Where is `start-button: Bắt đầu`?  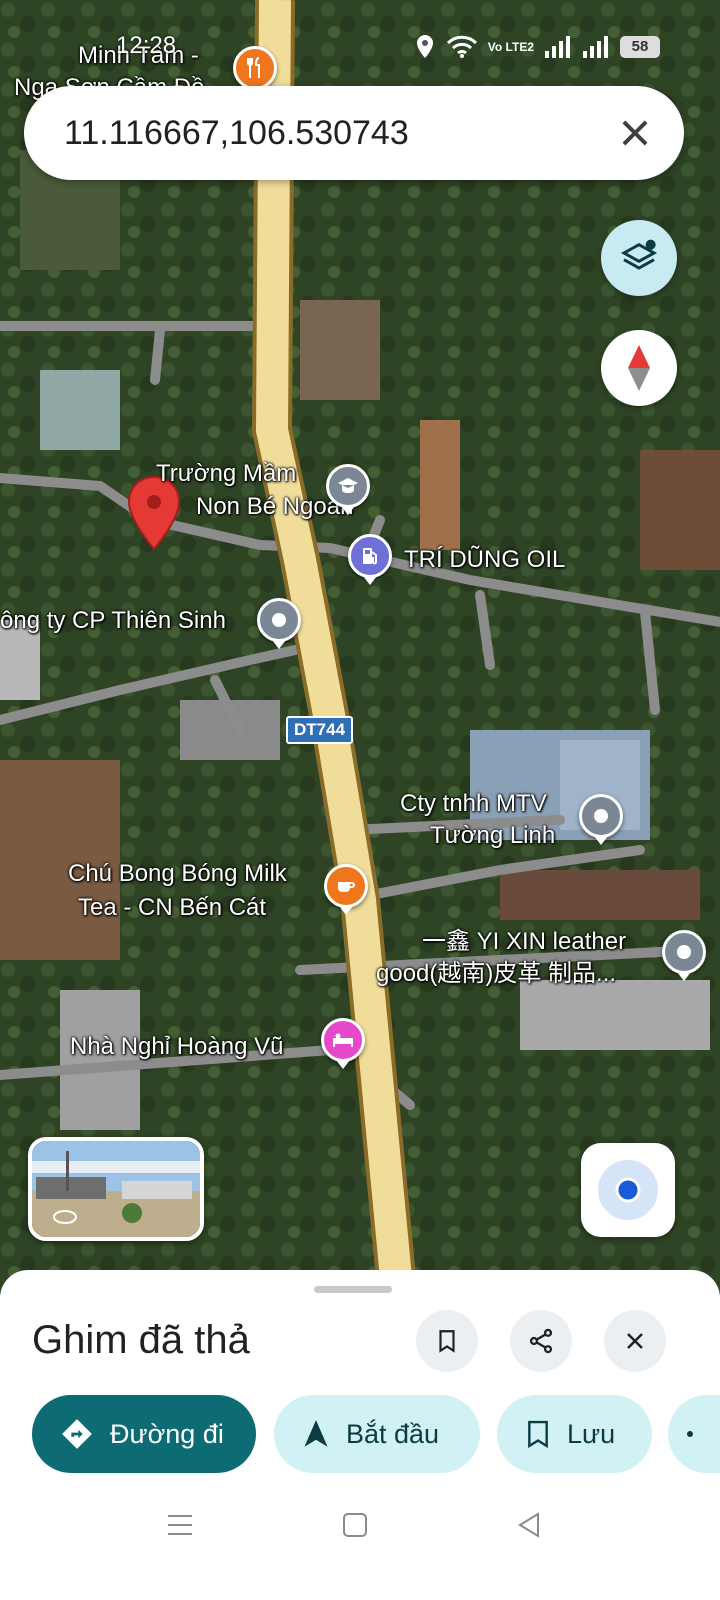
start-button: Bắt đầu is located at coordinates (377, 1434).